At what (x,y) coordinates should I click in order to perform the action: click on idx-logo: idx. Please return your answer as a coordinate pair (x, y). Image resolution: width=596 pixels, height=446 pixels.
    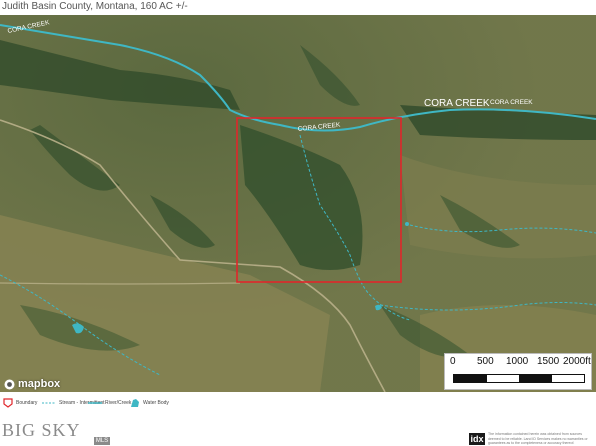
    Looking at the image, I should click on (477, 439).